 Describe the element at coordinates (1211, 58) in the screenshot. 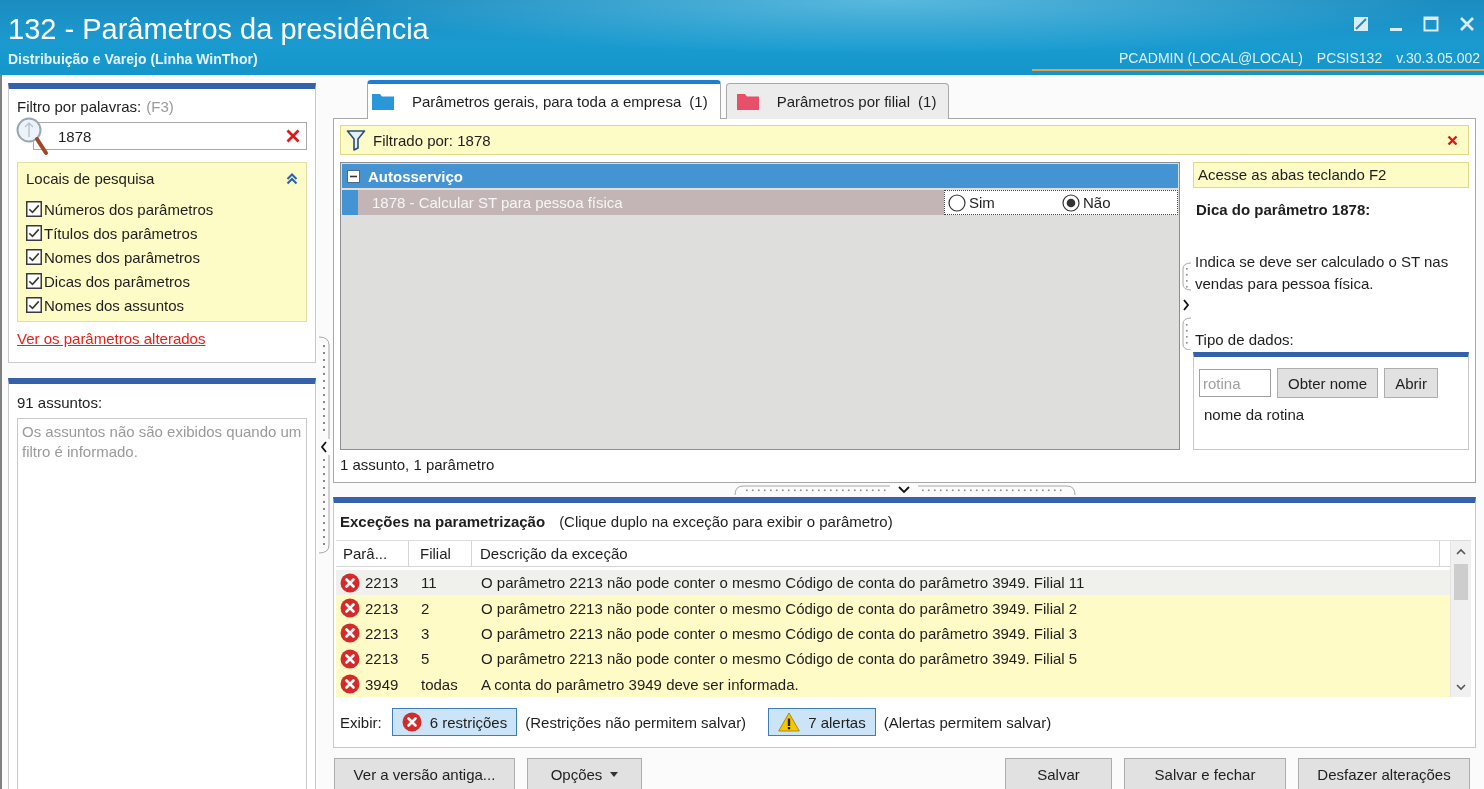

I see `user-label: PCADMIN (LOCAL@LOCAL)` at that location.